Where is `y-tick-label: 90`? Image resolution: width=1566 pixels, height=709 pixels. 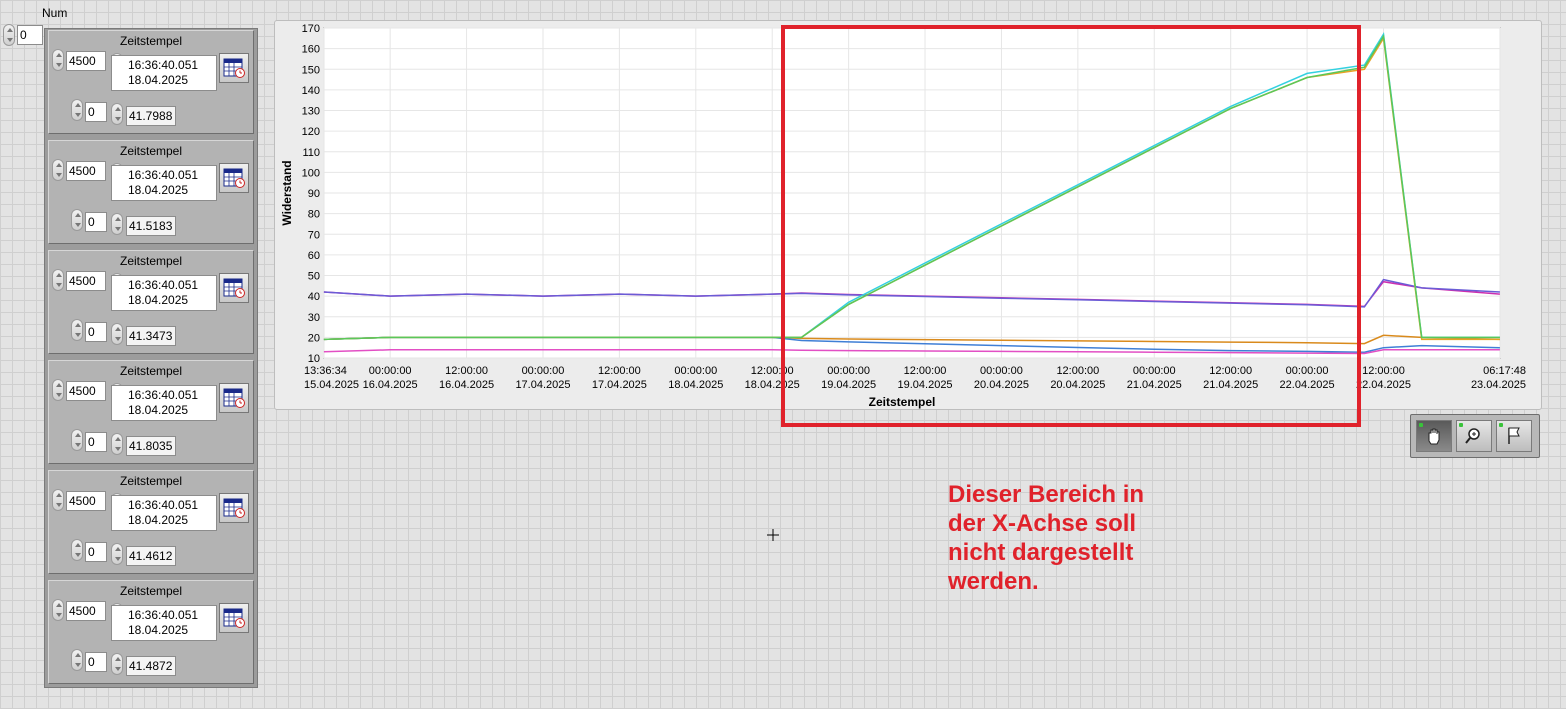
y-tick-label: 90 is located at coordinates (314, 194).